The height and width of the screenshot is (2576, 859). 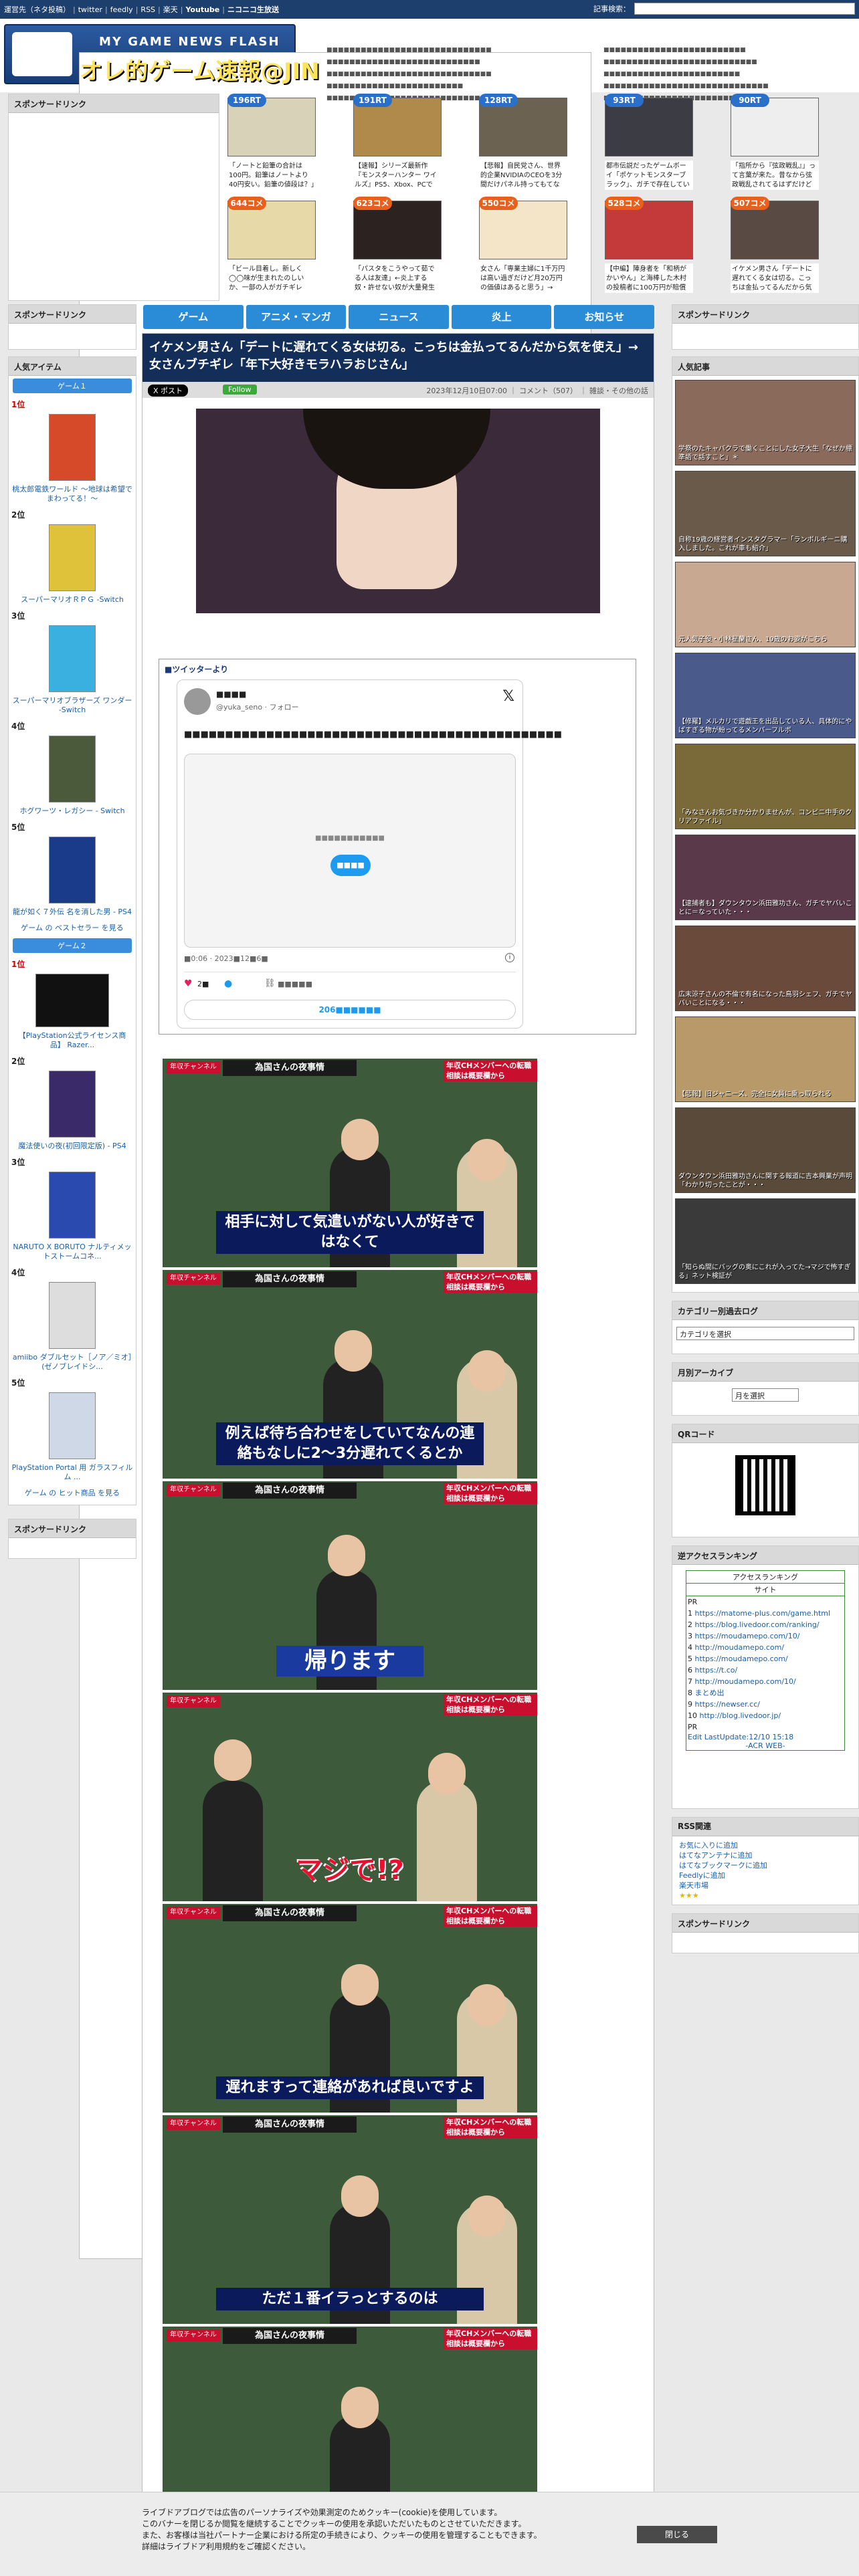 What do you see at coordinates (765, 604) in the screenshot?
I see `popular-article: 元人気子役・小林星蘭さん、19歳のお姿がこちら` at bounding box center [765, 604].